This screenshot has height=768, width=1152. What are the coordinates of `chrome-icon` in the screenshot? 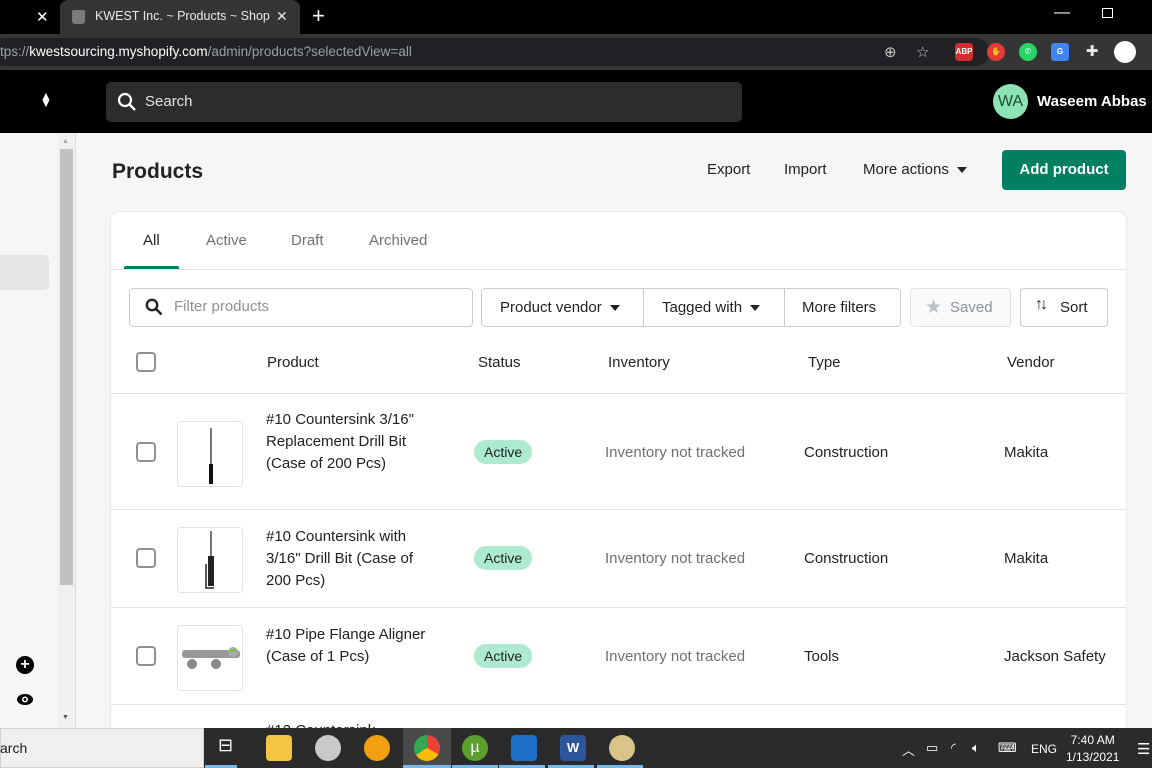 It's located at (427, 748).